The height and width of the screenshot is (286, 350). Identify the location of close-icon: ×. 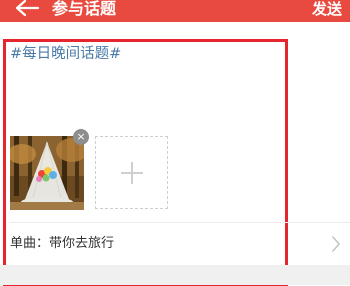
(81, 137).